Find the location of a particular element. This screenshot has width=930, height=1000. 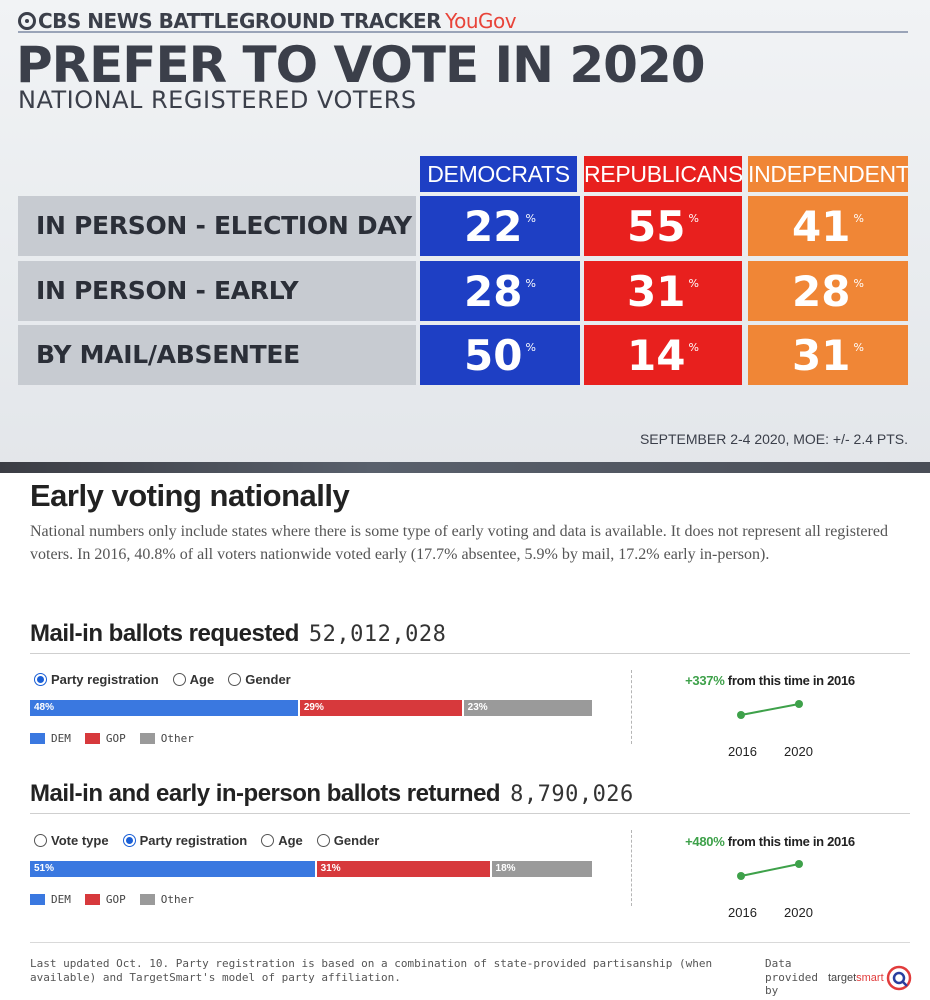

row-label-early: IN PERSON - EARLY is located at coordinates (217, 291).